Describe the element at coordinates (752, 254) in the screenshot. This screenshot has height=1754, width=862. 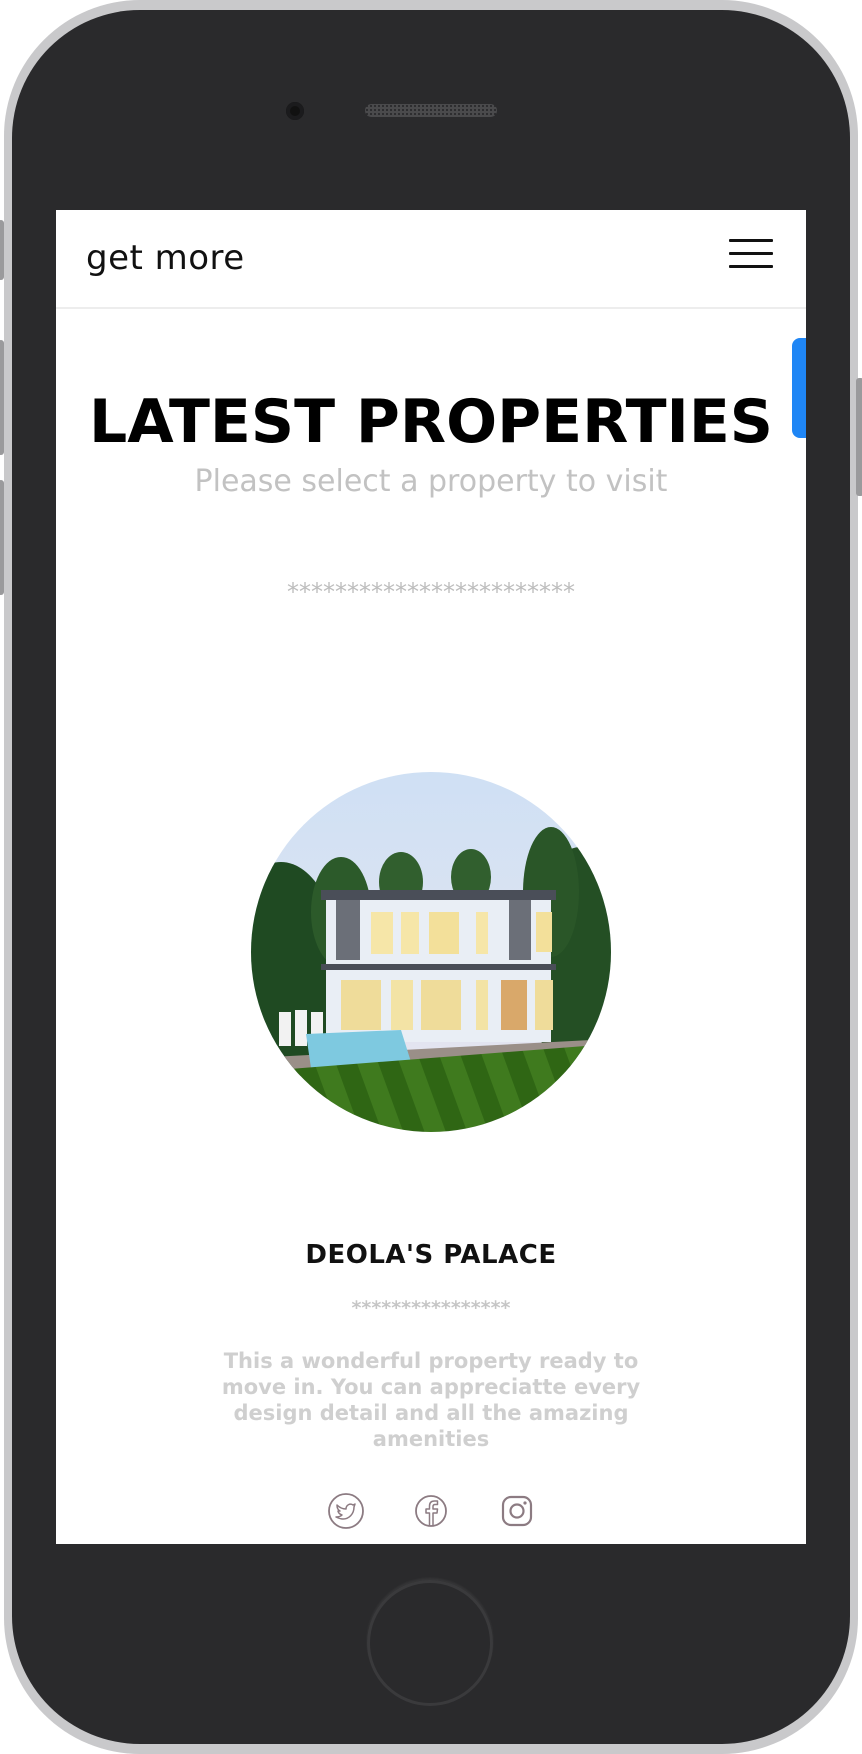
I see `hamburger-menu-icon` at that location.